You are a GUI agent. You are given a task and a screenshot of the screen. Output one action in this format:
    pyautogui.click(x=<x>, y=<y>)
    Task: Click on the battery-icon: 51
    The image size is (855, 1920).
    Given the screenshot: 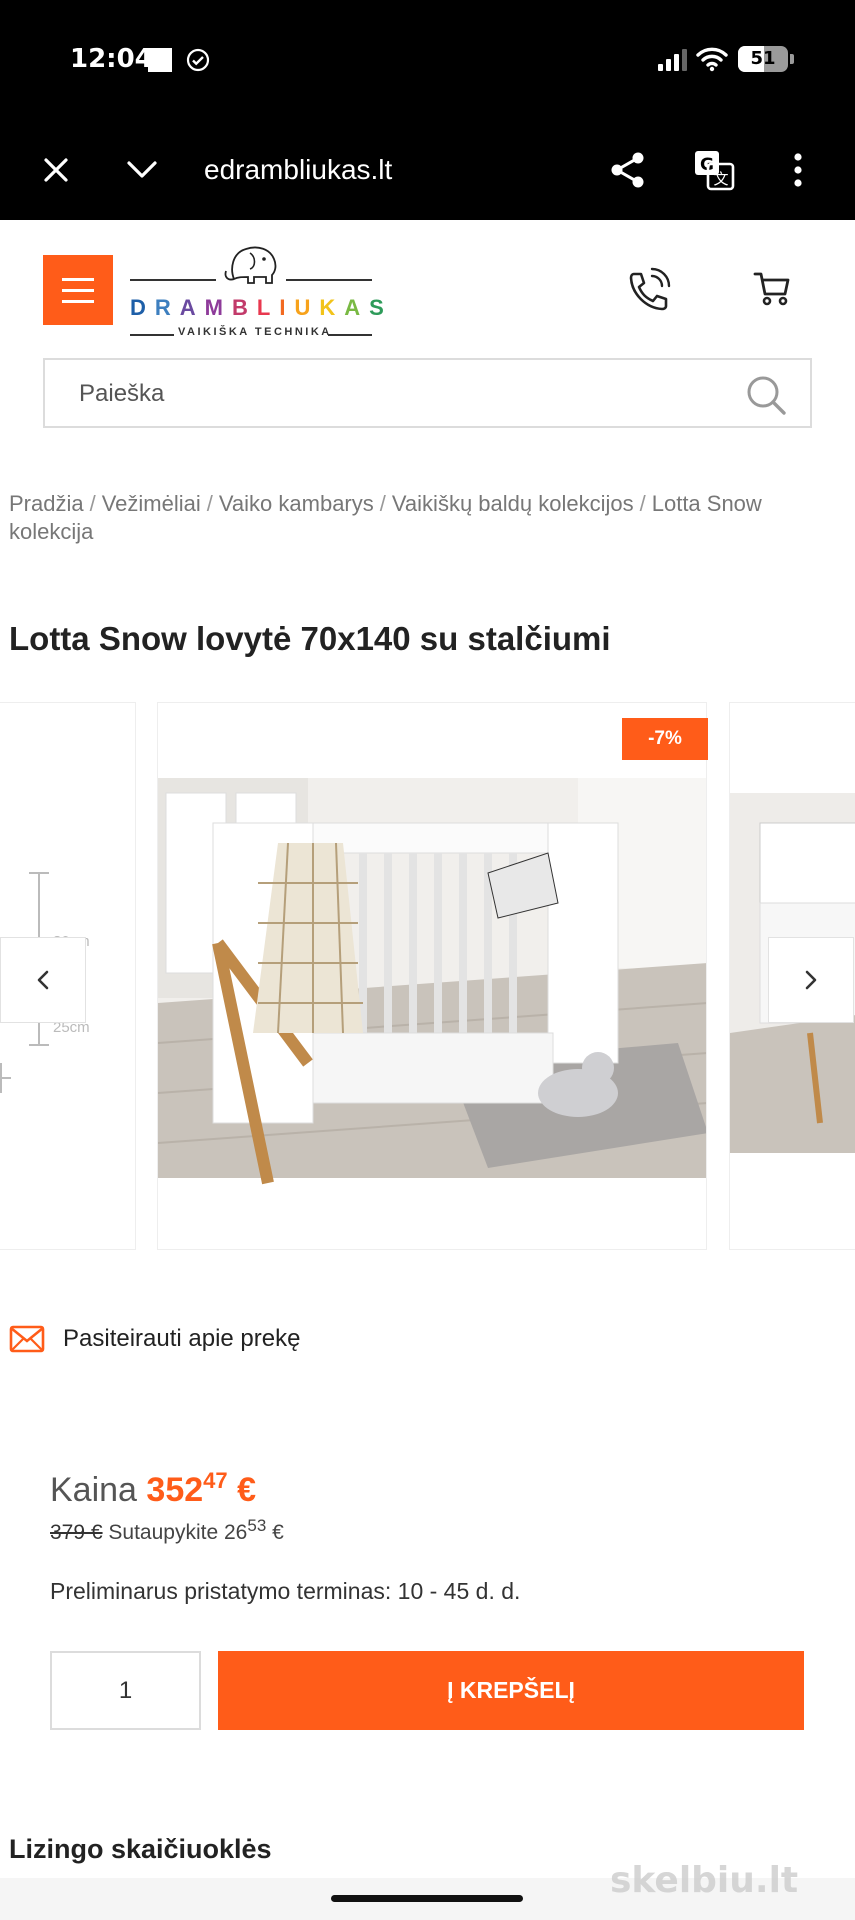 What is the action you would take?
    pyautogui.click(x=763, y=59)
    